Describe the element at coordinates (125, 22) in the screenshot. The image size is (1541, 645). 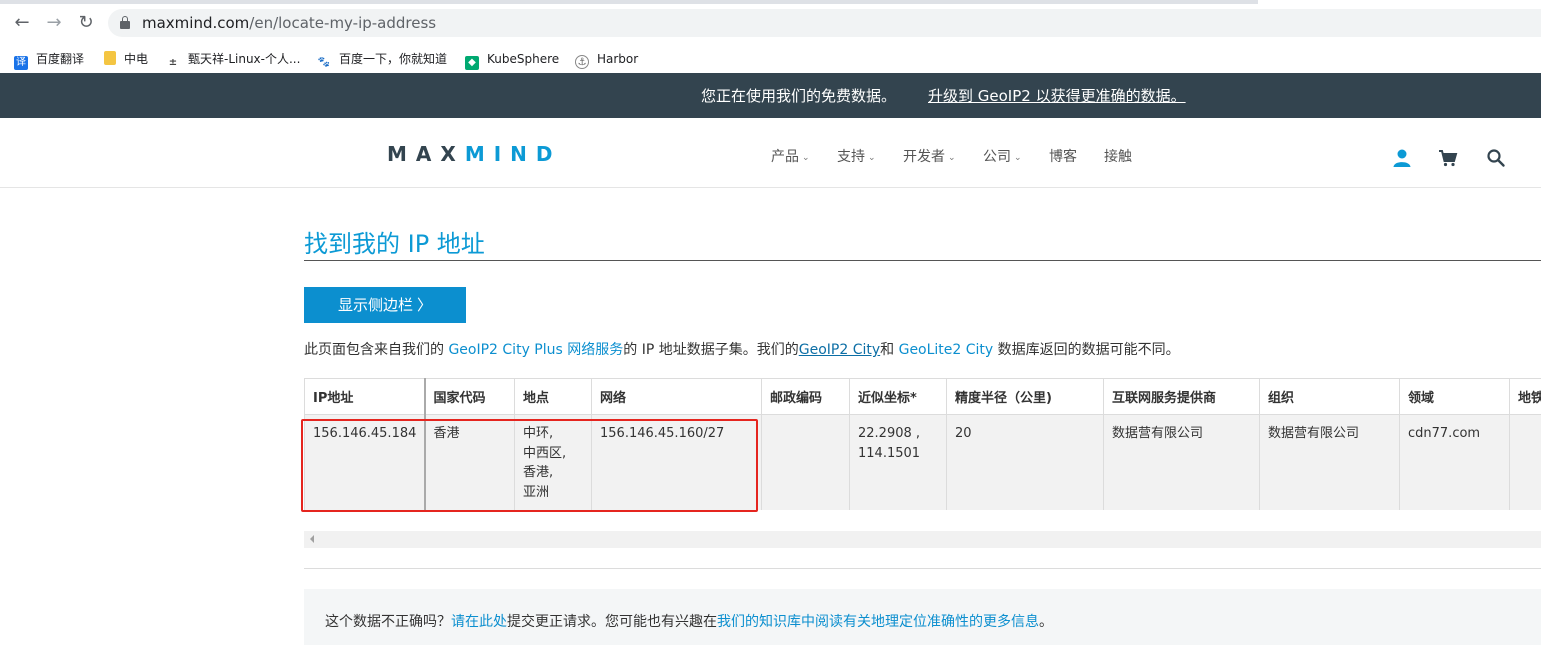
I see `lock-icon` at that location.